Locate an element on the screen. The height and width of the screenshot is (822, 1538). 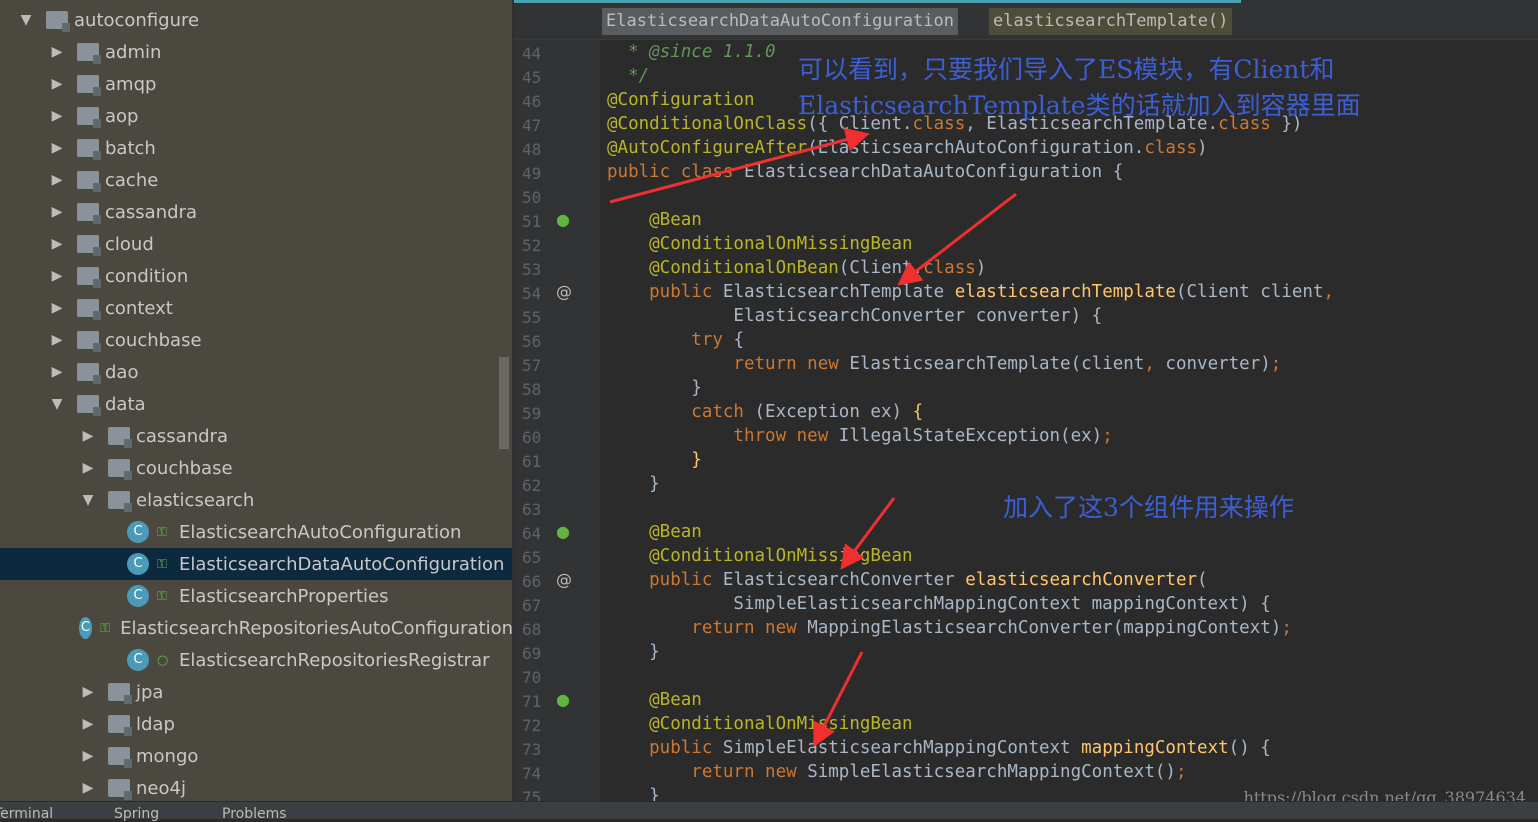
line-number: 66 is located at coordinates (532, 581).